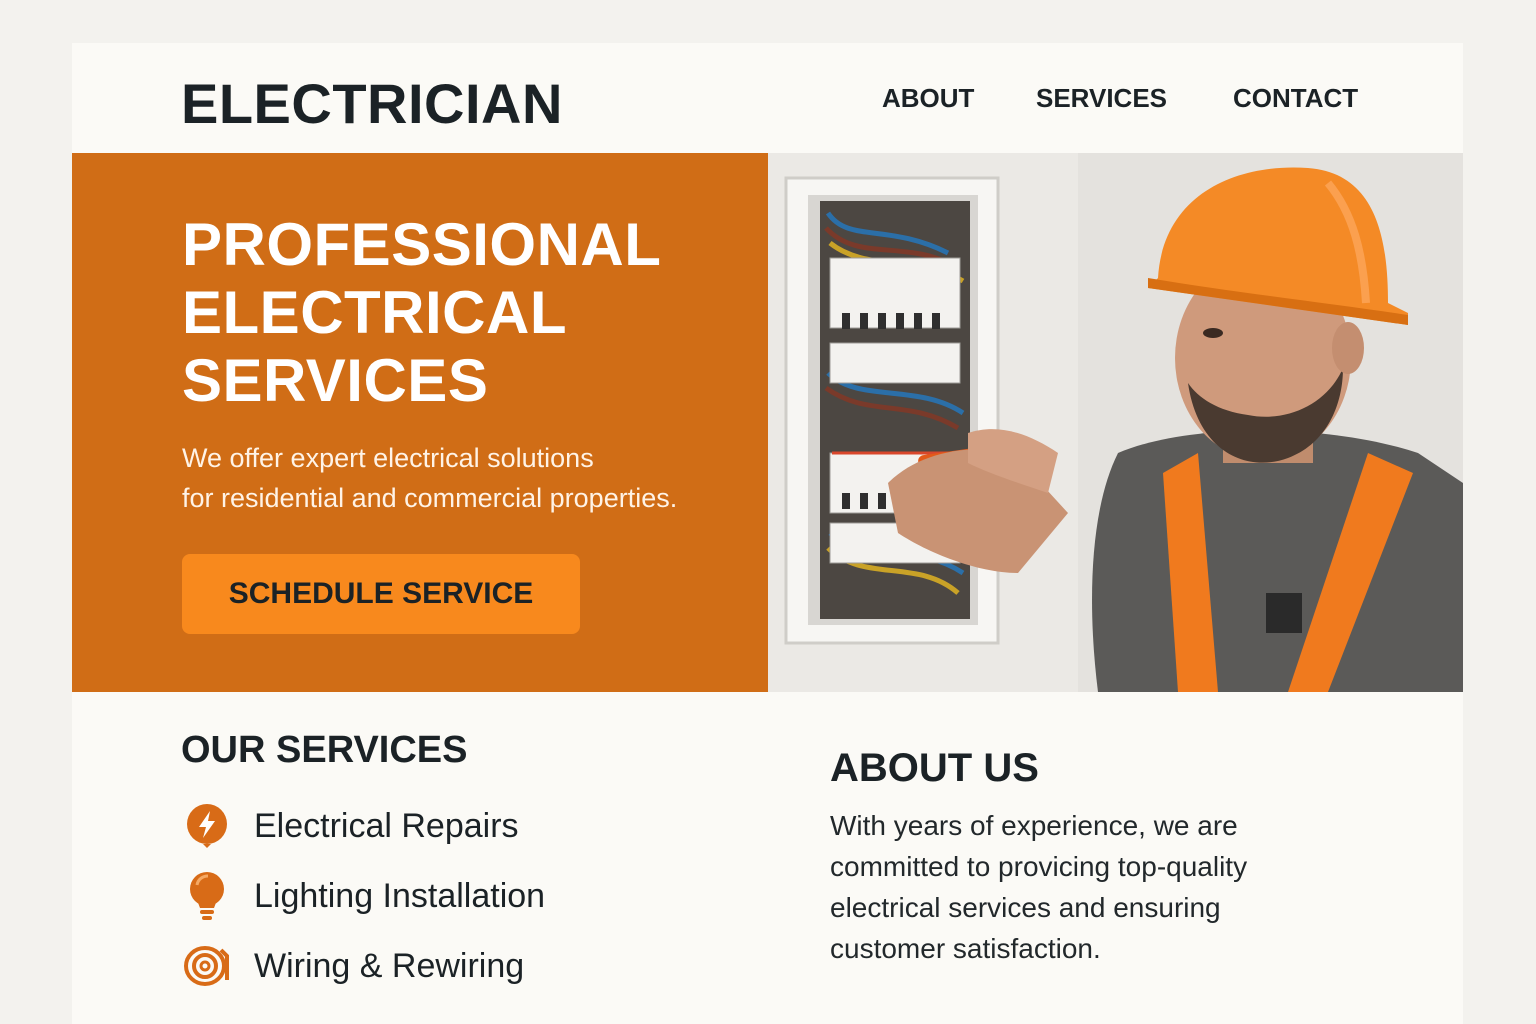 The width and height of the screenshot is (1536, 1024). Describe the element at coordinates (386, 825) in the screenshot. I see `service-label: Electrical Repairs` at that location.